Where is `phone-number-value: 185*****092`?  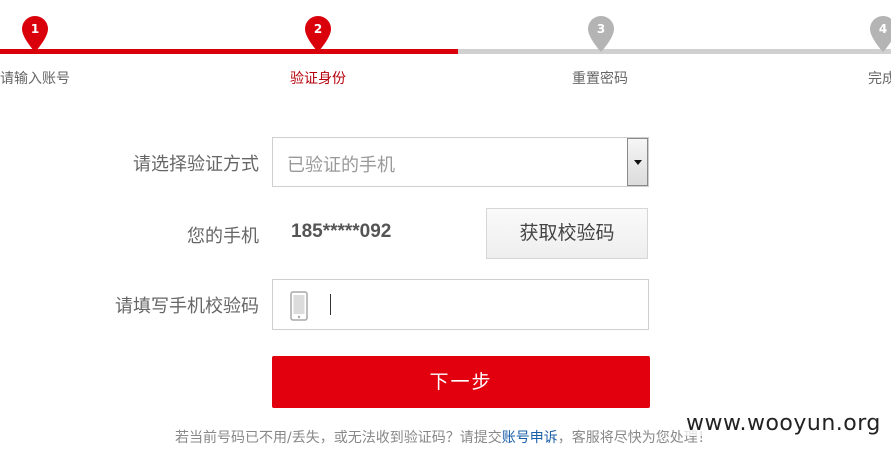 phone-number-value: 185*****092 is located at coordinates (341, 231).